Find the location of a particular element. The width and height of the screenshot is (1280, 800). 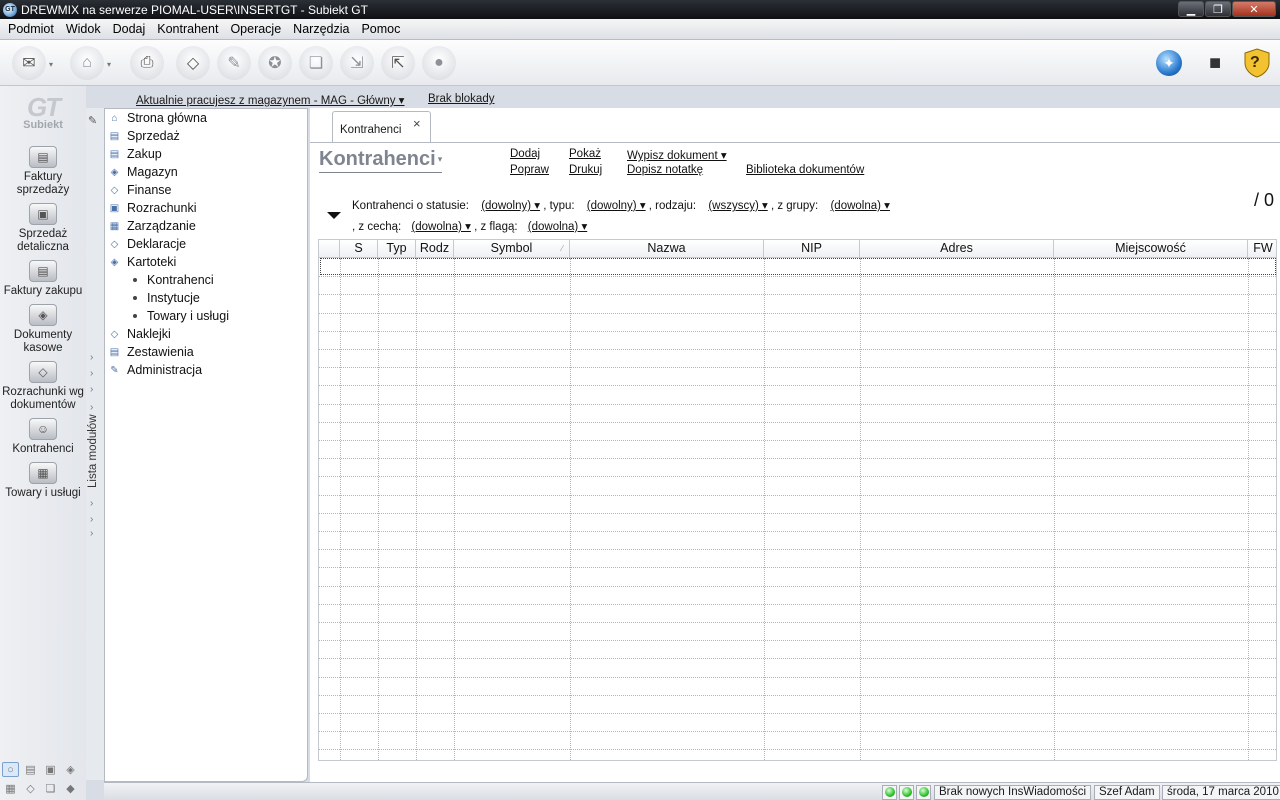

envelope-dropdown-icon: ▾ is located at coordinates (51, 64).